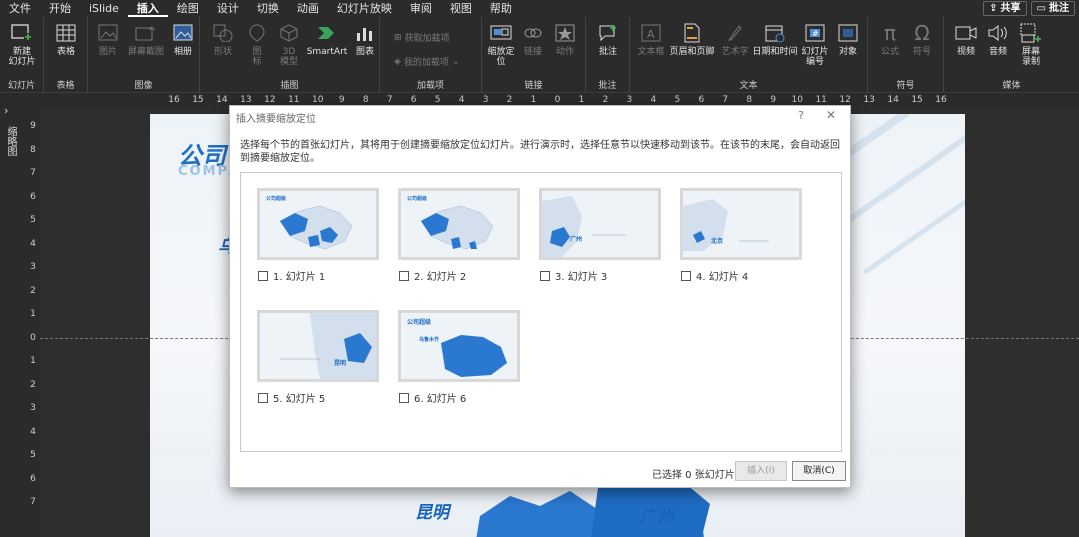 This screenshot has height=537, width=1079. What do you see at coordinates (741, 224) in the screenshot?
I see `slide-thumbnail-4: 北京` at bounding box center [741, 224].